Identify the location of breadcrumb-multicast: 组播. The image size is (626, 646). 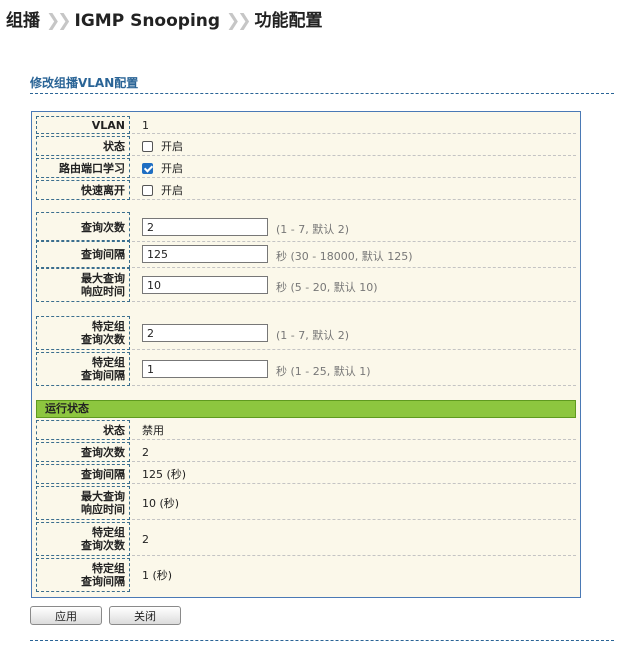
(23, 21).